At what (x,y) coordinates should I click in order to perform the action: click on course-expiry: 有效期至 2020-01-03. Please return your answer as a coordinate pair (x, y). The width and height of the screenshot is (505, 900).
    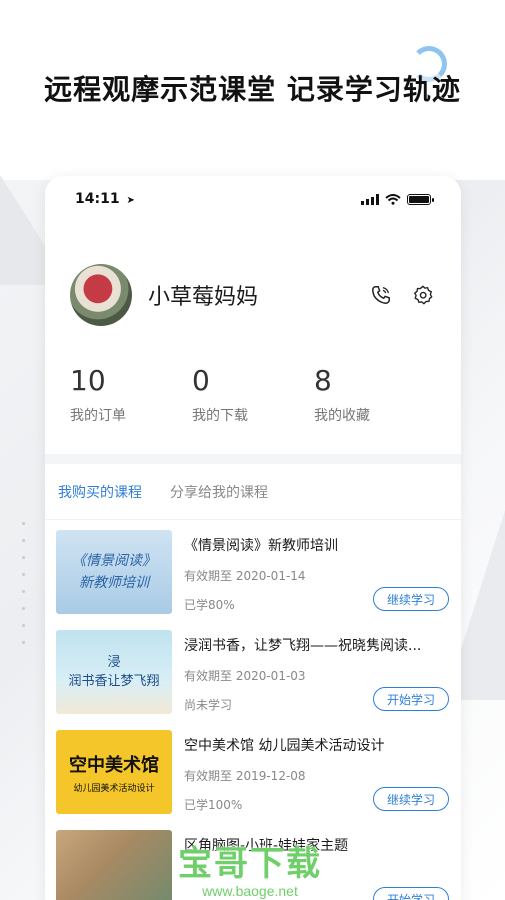
    Looking at the image, I should click on (245, 676).